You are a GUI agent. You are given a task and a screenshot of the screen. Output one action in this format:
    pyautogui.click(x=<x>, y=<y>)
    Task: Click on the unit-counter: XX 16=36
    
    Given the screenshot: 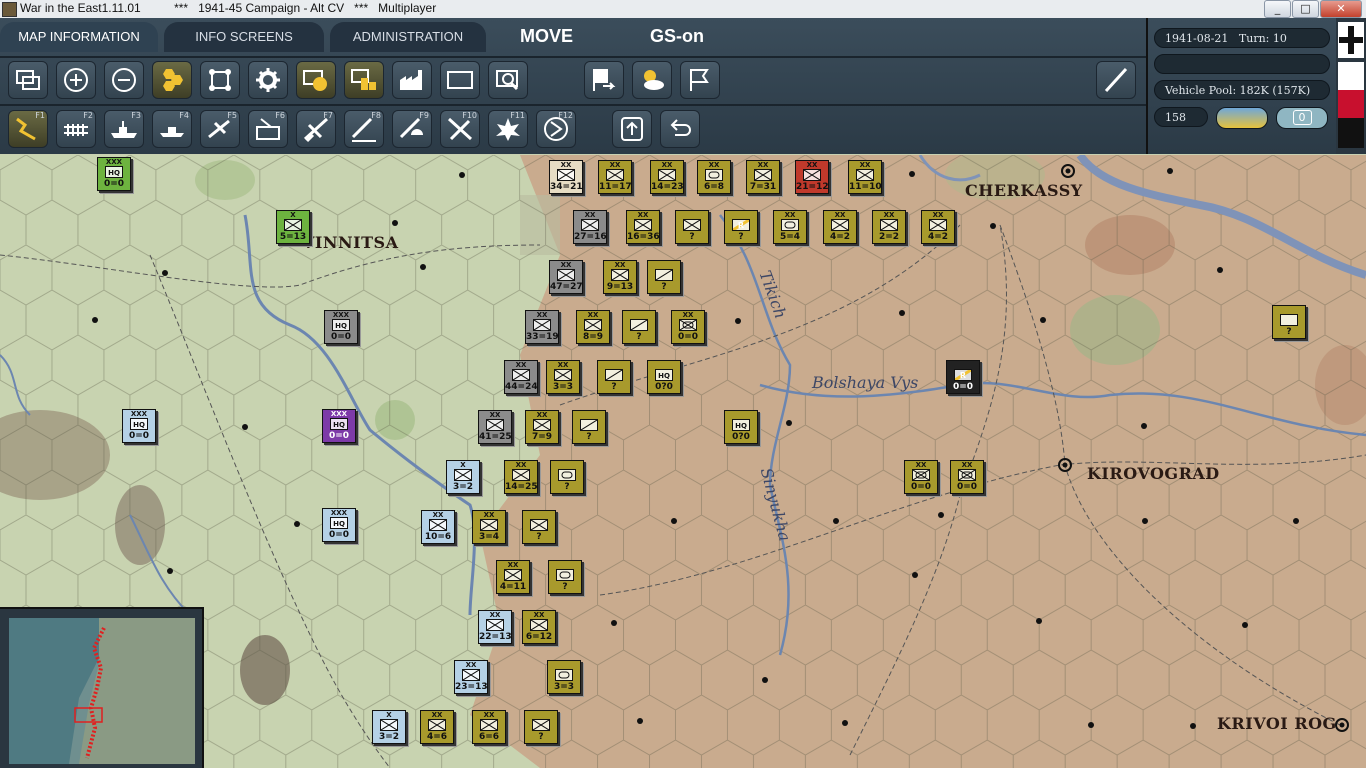 What is the action you would take?
    pyautogui.click(x=643, y=227)
    